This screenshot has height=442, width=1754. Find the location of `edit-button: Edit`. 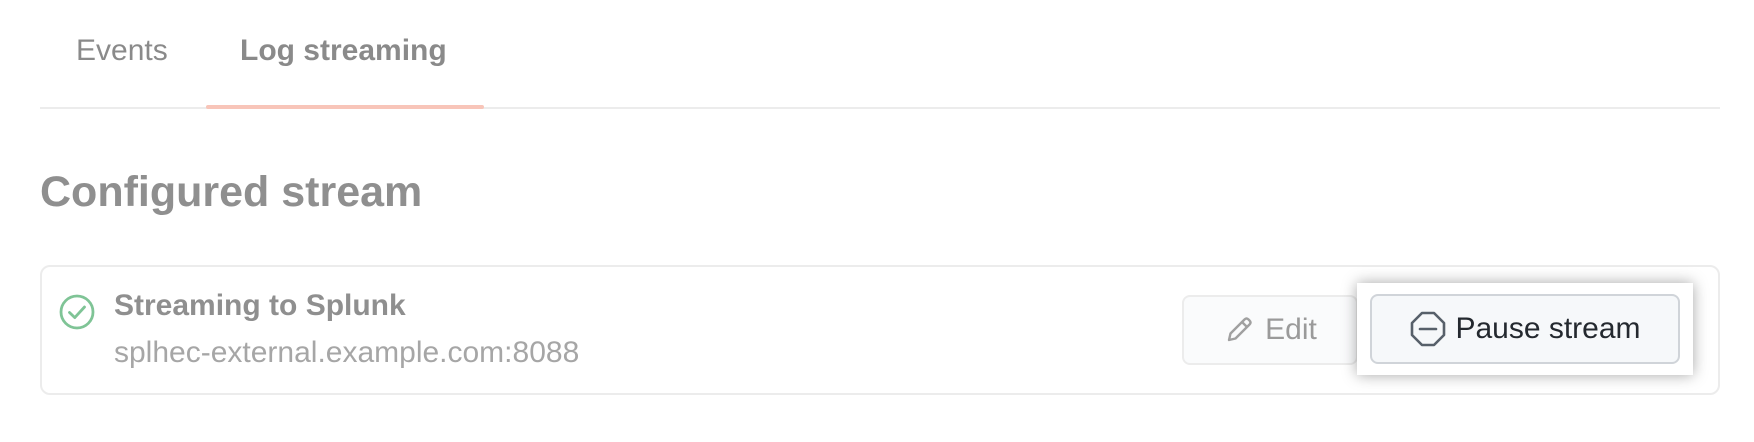

edit-button: Edit is located at coordinates (1270, 330).